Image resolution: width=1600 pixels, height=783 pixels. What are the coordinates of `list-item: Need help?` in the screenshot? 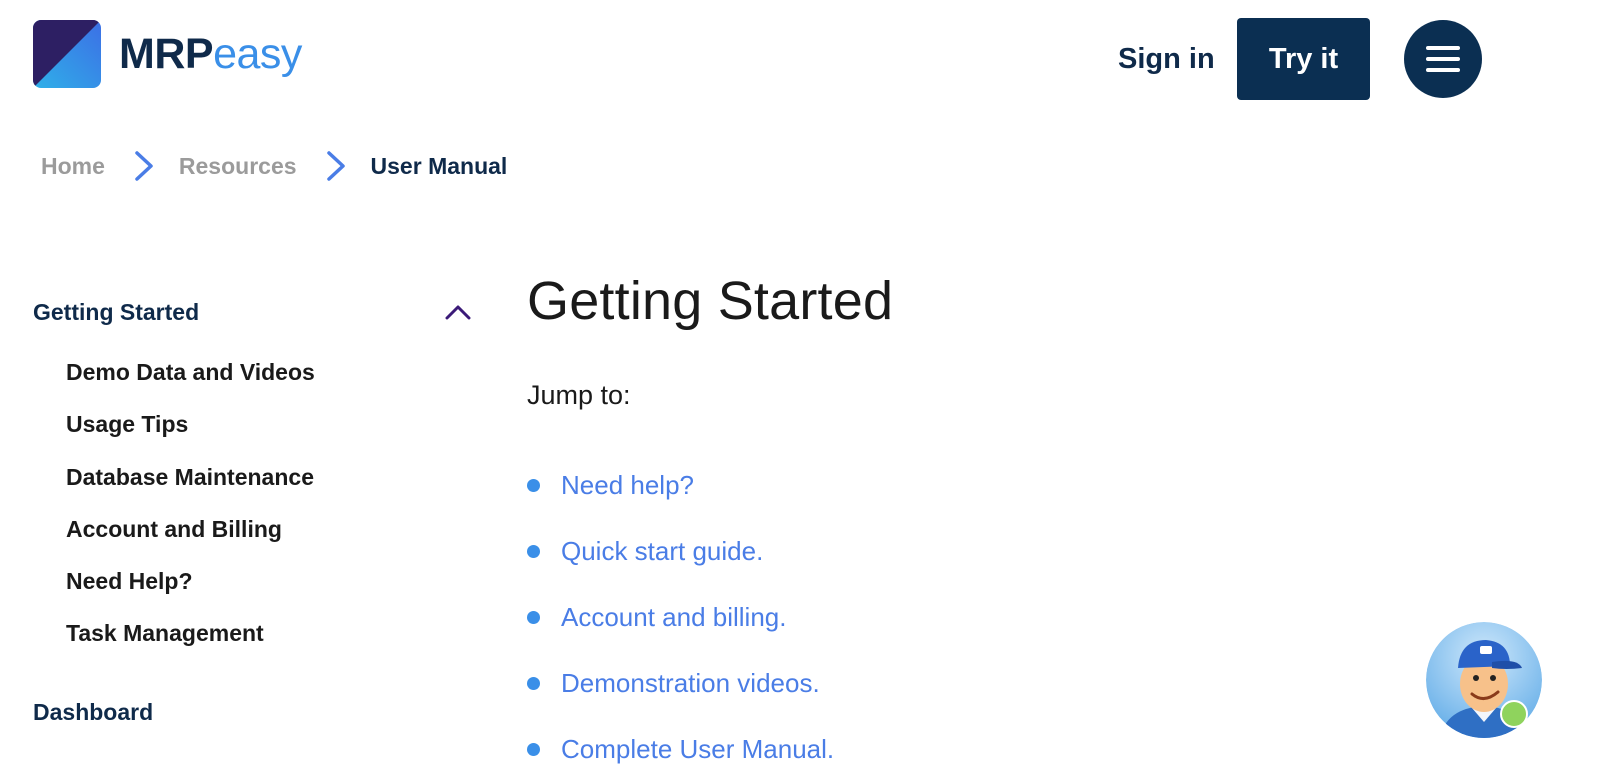 It's located at (967, 496).